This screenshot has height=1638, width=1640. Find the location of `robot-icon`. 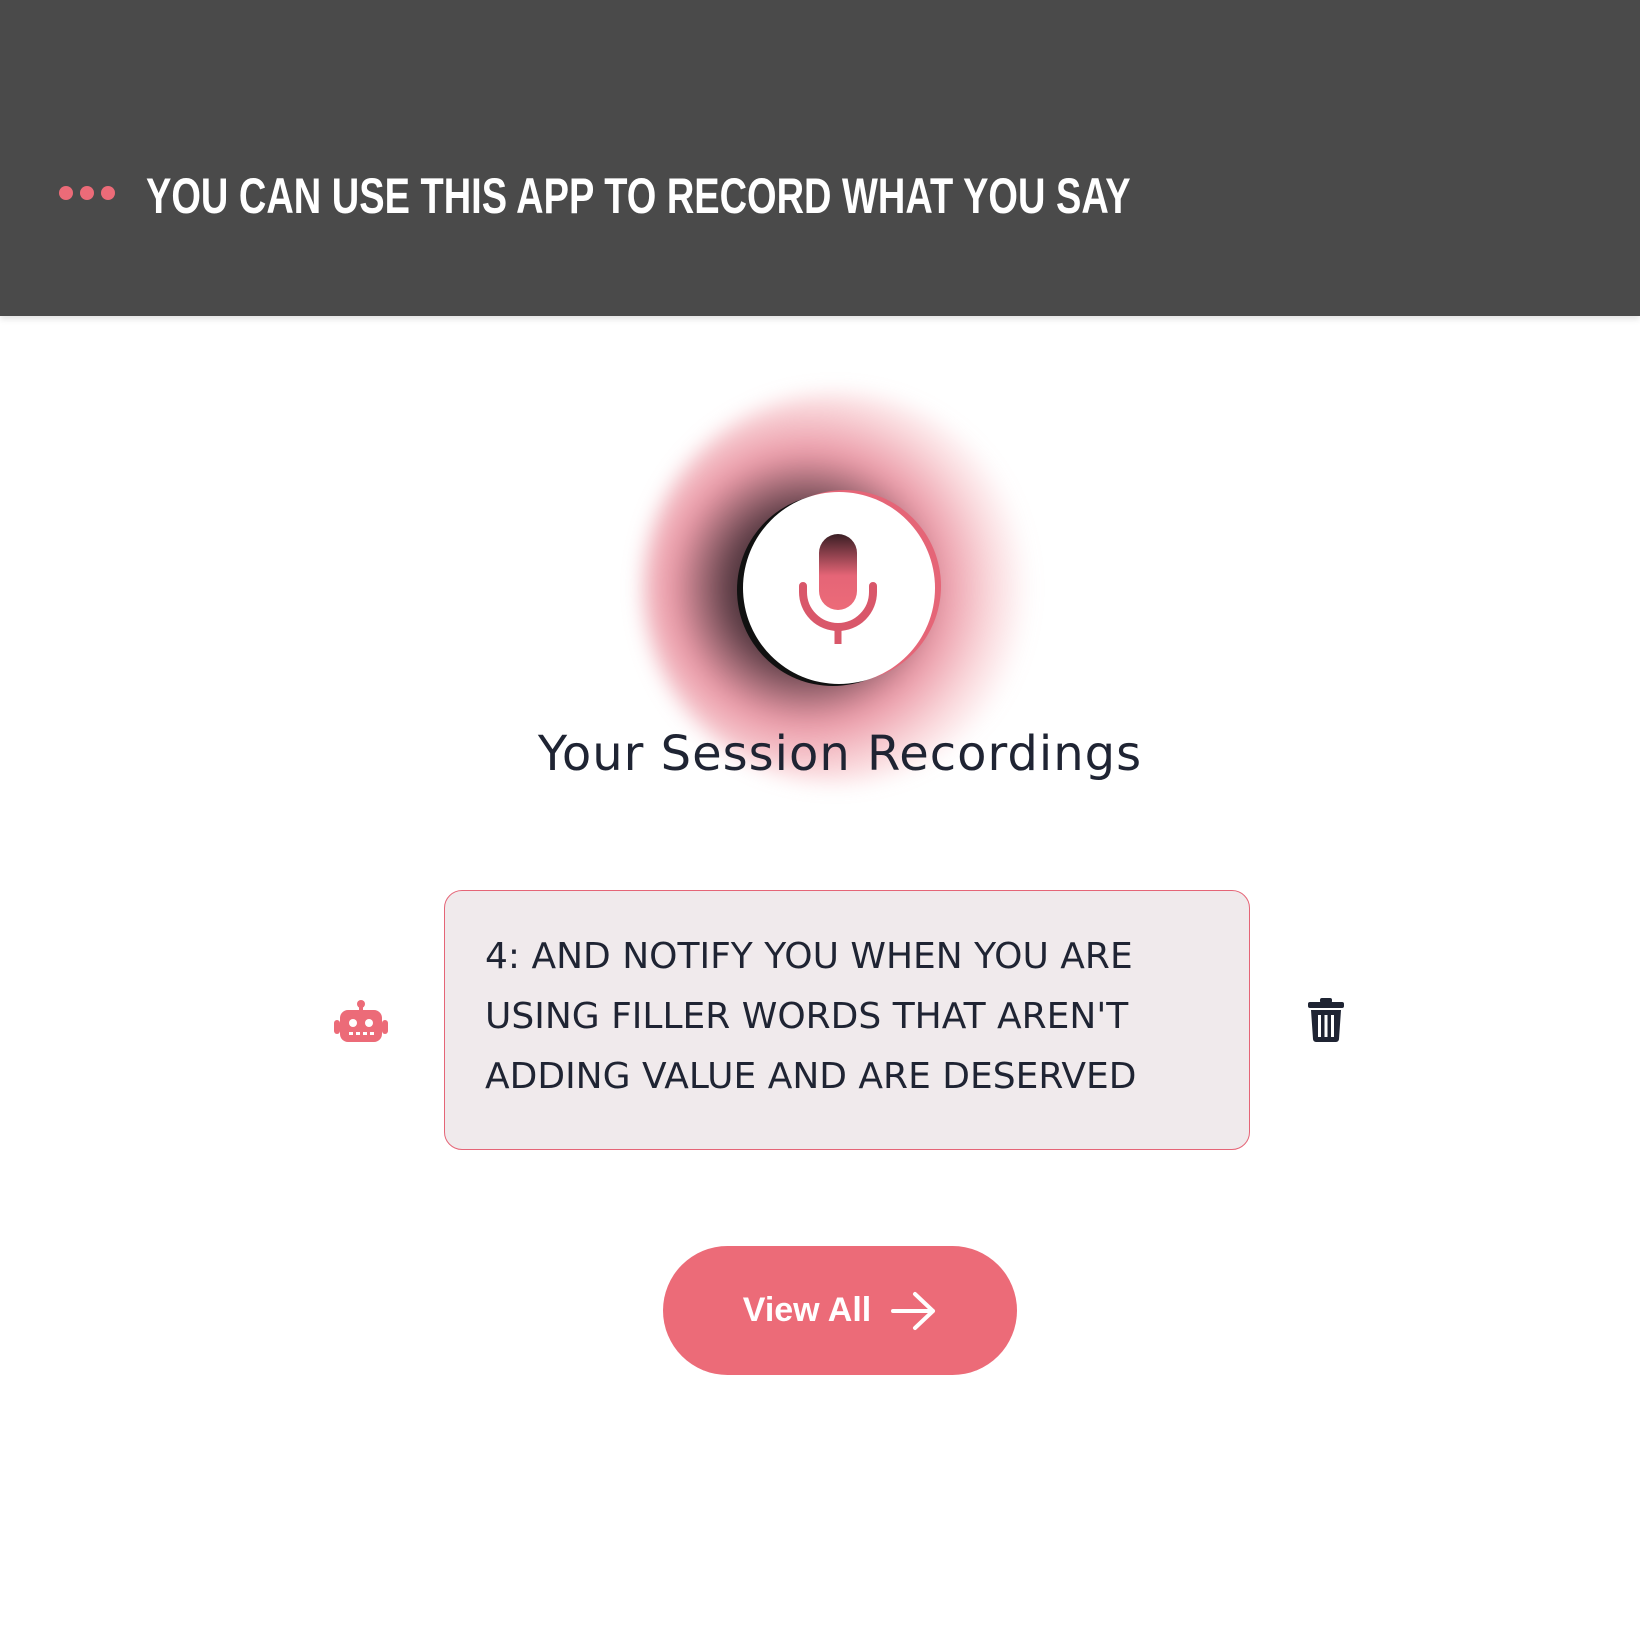

robot-icon is located at coordinates (361, 1021).